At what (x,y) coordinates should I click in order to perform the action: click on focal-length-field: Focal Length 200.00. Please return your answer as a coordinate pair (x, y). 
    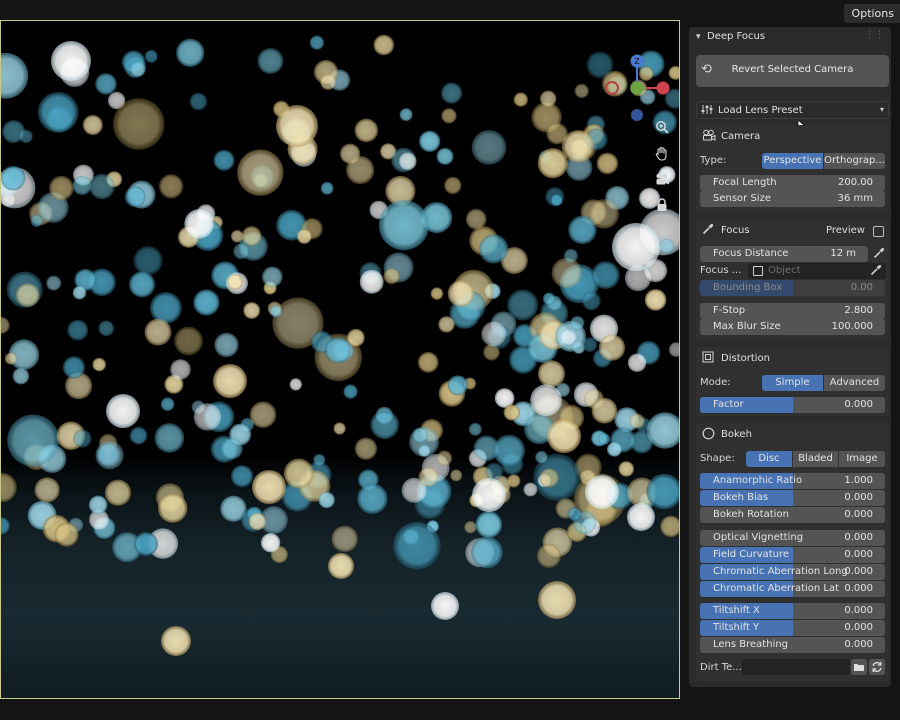
    Looking at the image, I should click on (792, 183).